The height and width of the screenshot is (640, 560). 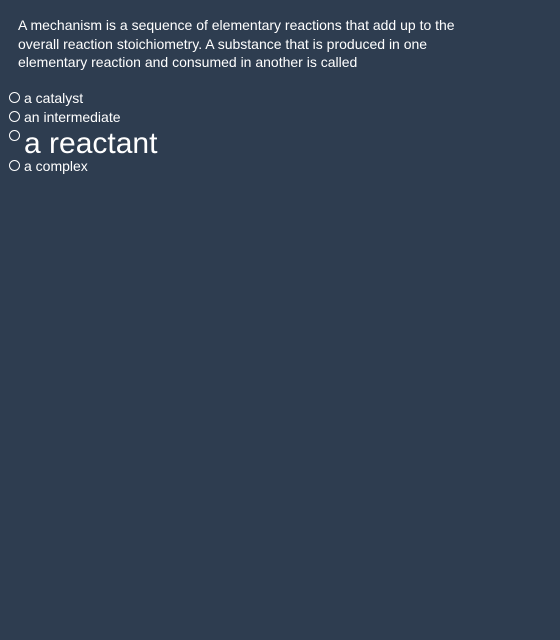 I want to click on option-label: a catalyst, so click(x=53, y=98).